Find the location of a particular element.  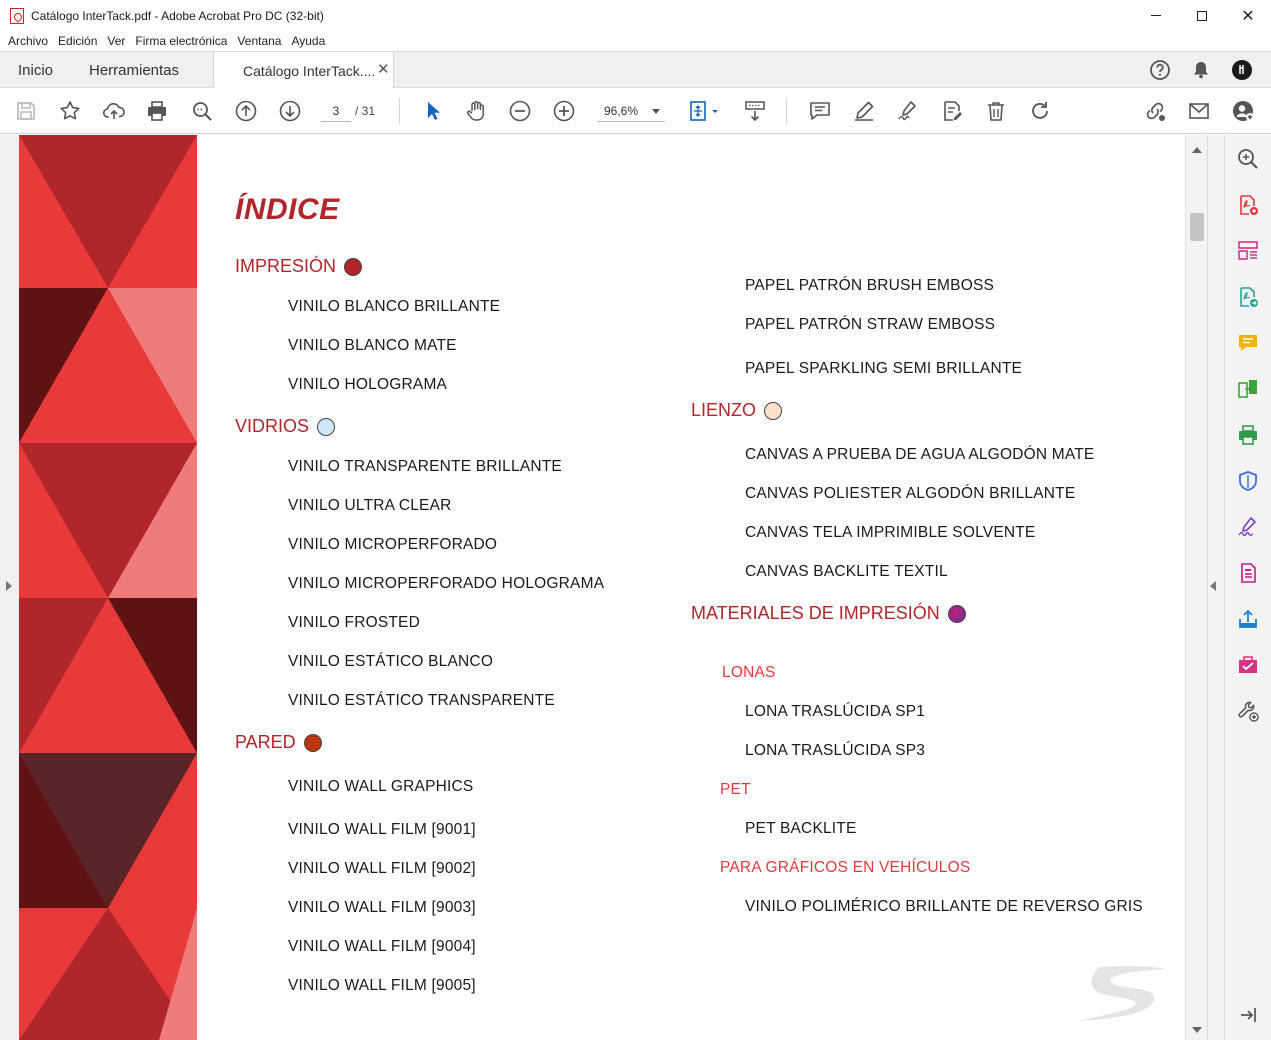

menu-firma-electronica: Firma electrónica is located at coordinates (181, 41).